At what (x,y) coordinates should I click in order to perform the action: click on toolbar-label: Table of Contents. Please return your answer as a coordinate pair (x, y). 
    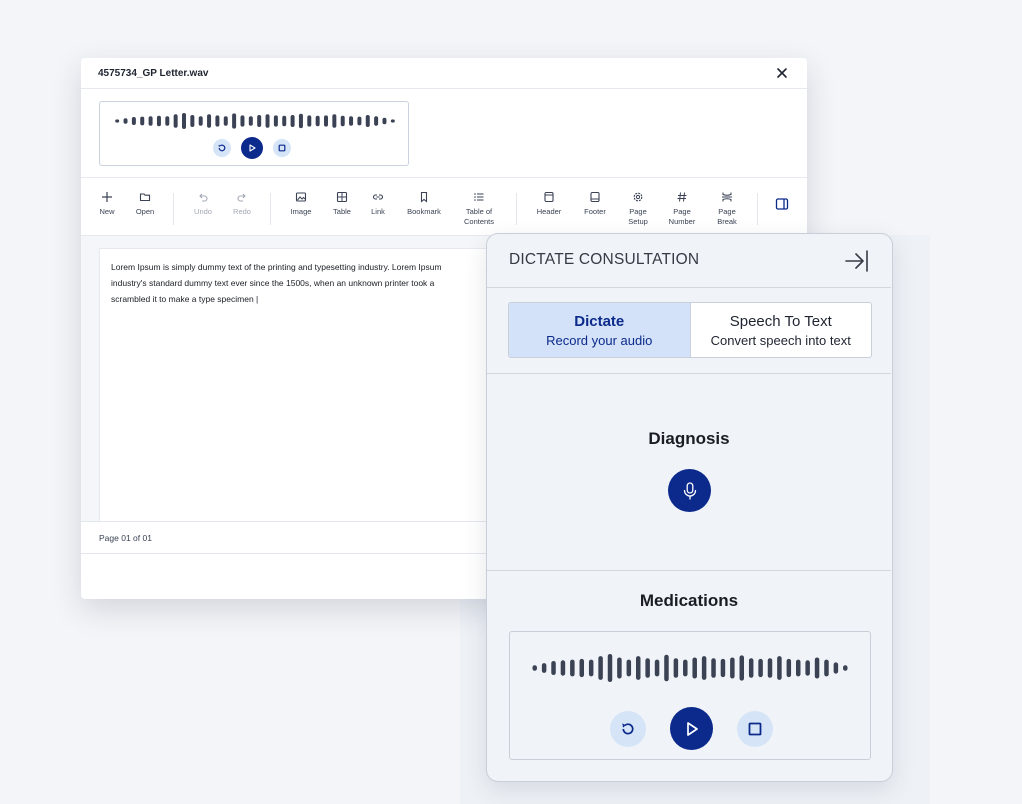
    Looking at the image, I should click on (479, 216).